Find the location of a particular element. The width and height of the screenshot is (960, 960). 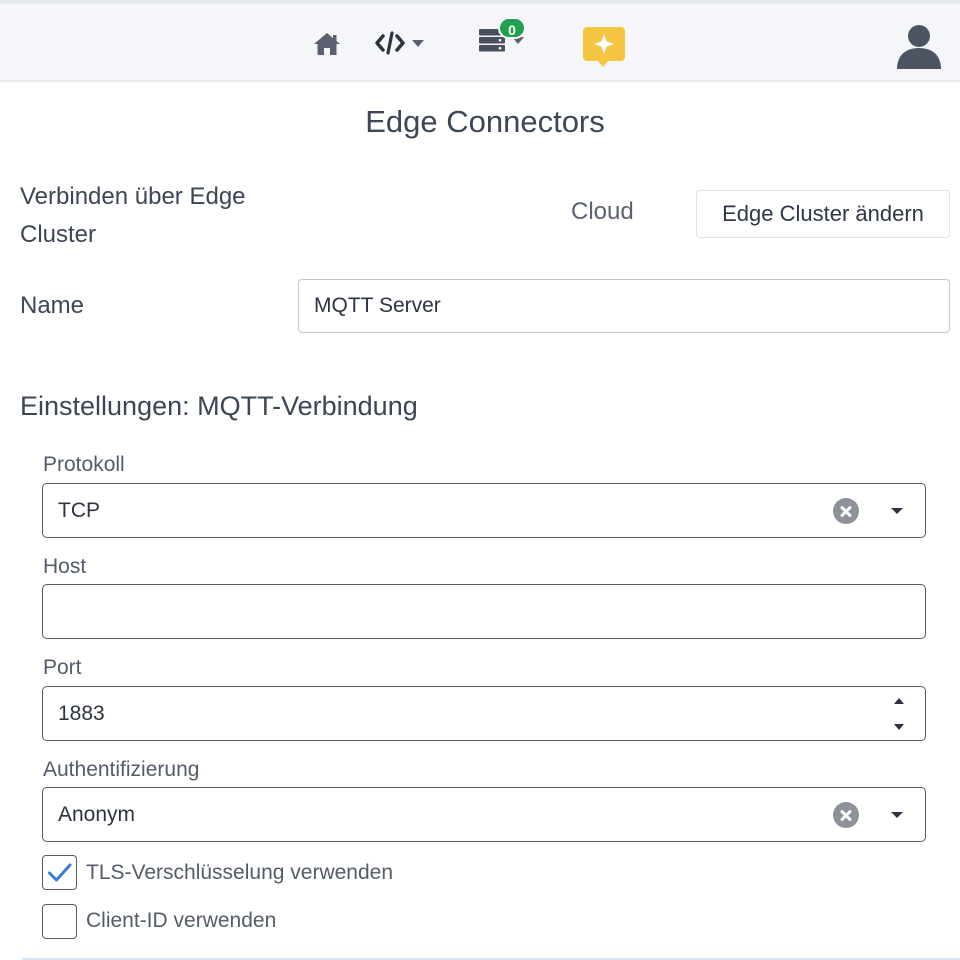

name-label: Name is located at coordinates (52, 305).